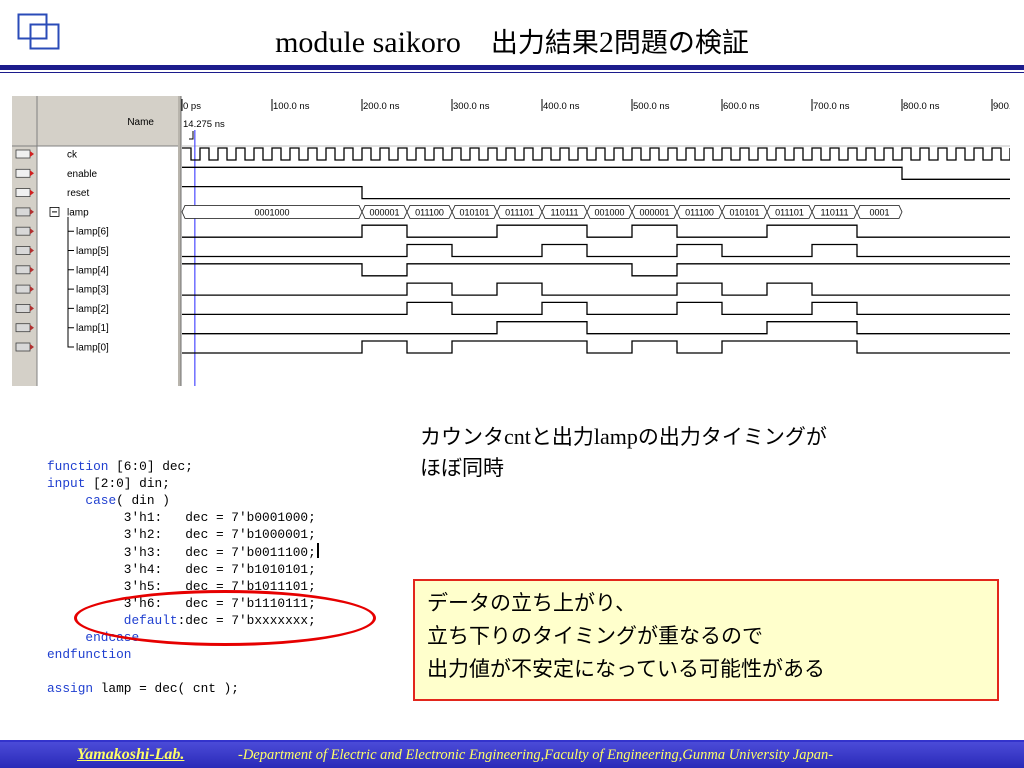 Image resolution: width=1024 pixels, height=768 pixels. Describe the element at coordinates (595, 636) in the screenshot. I see `note-line-2: 立ち下りのタイミングが重なるので` at that location.